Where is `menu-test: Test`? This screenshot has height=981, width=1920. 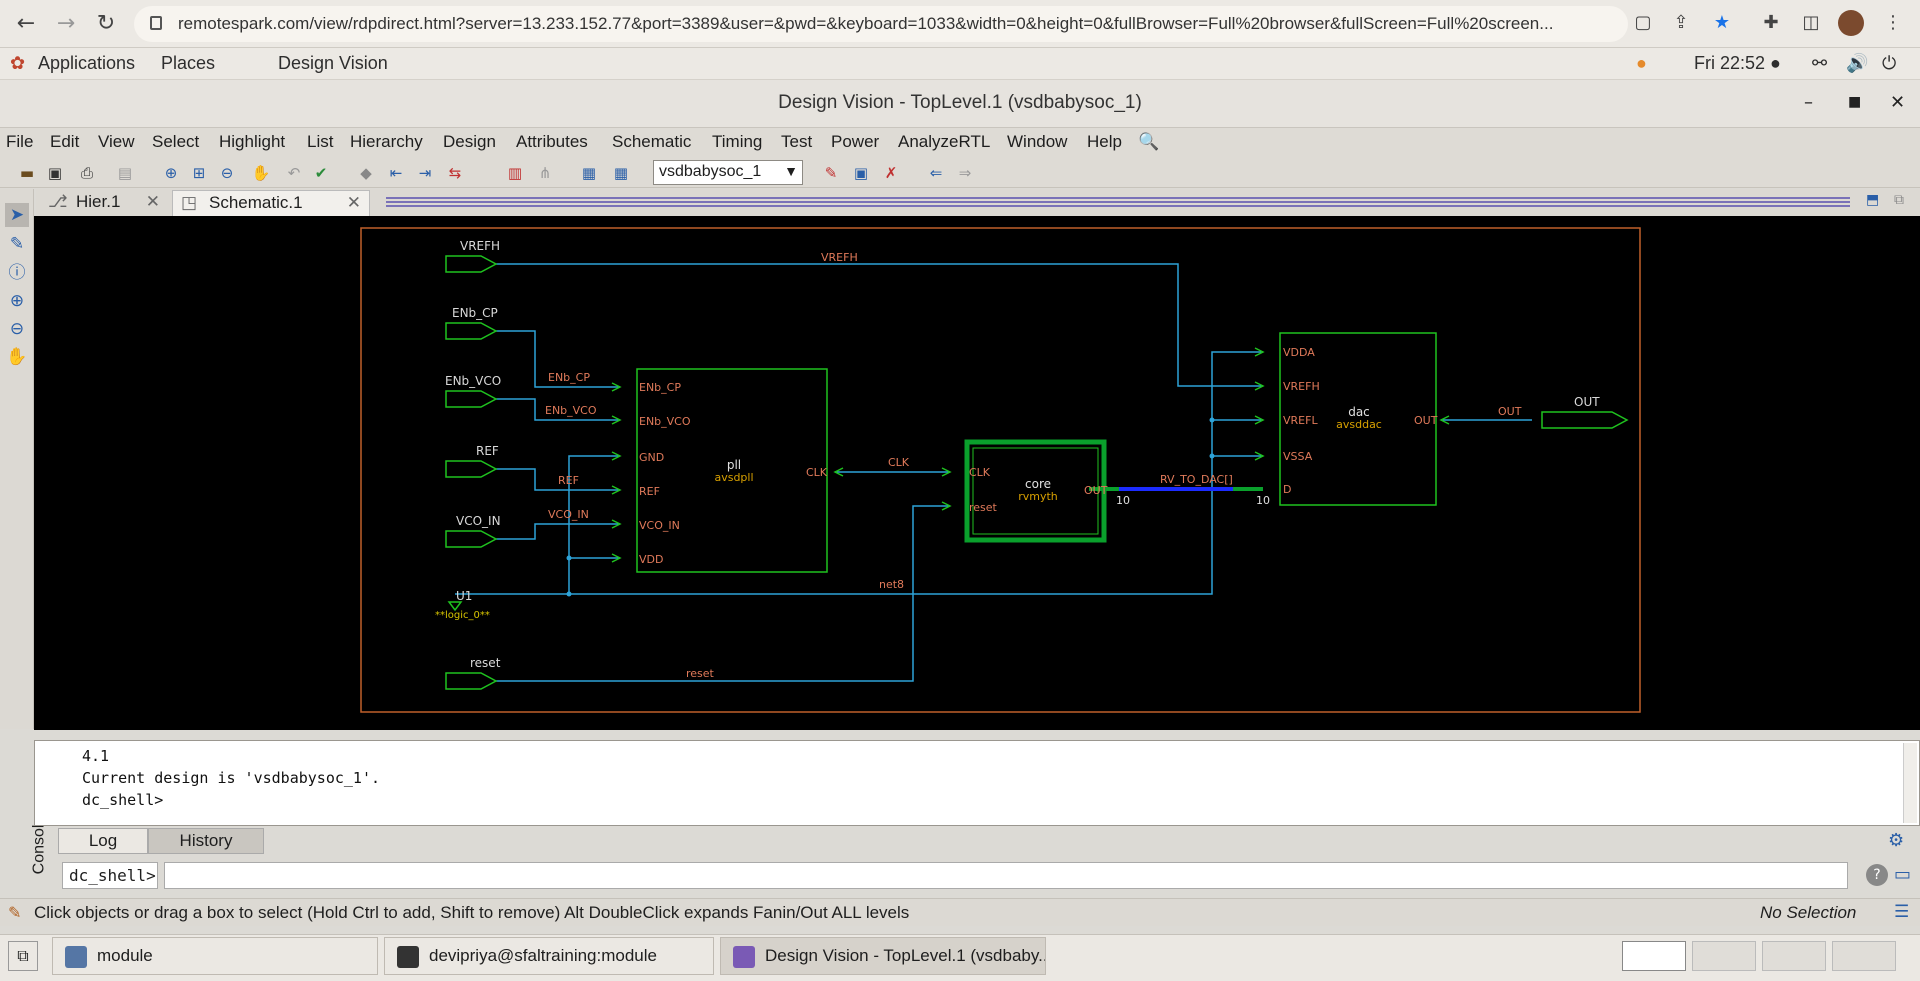 menu-test: Test is located at coordinates (796, 142).